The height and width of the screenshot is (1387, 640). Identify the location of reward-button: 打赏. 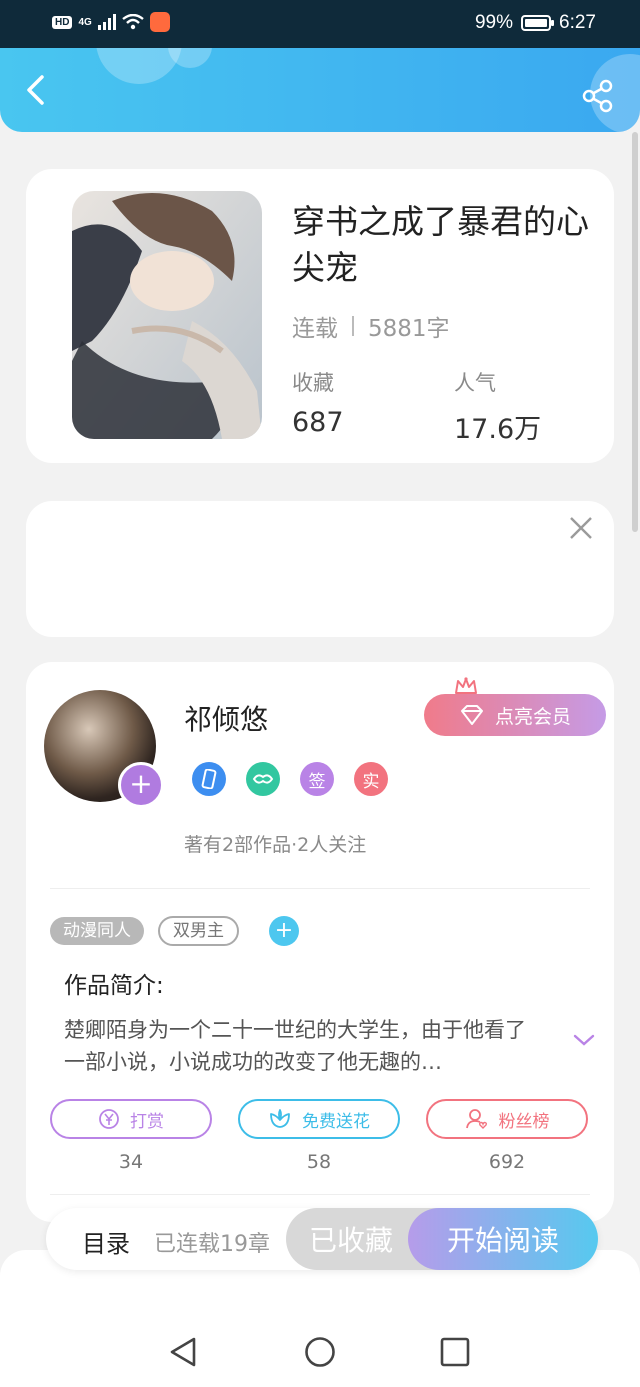
(131, 1119).